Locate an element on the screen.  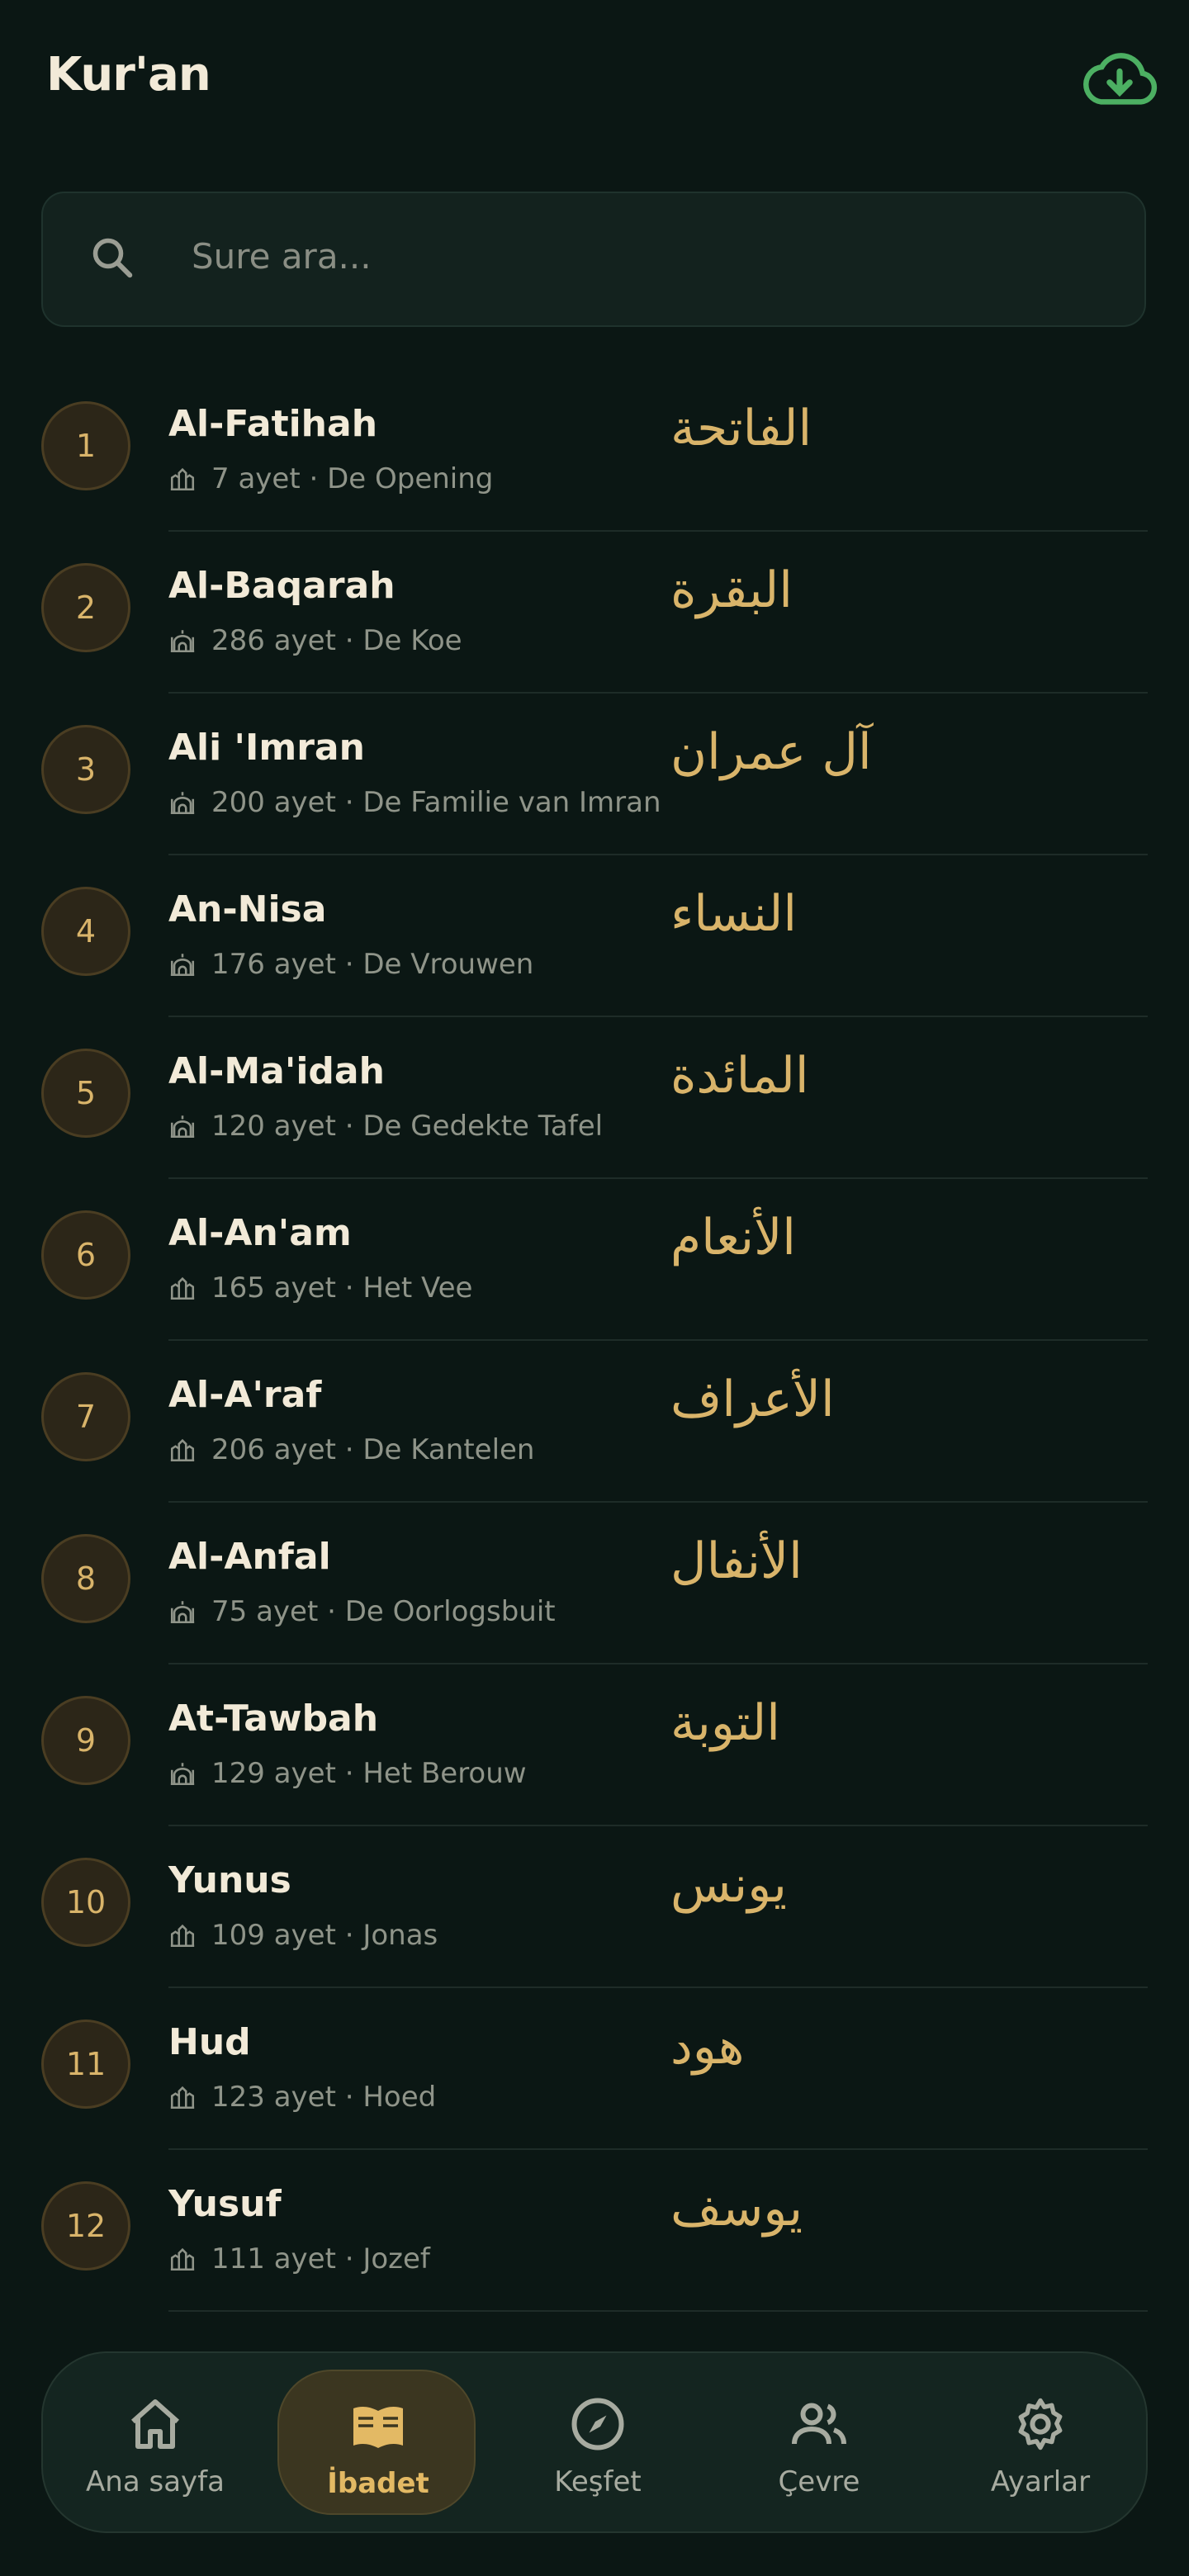
surah-arabic-name: يونس is located at coordinates (728, 1885).